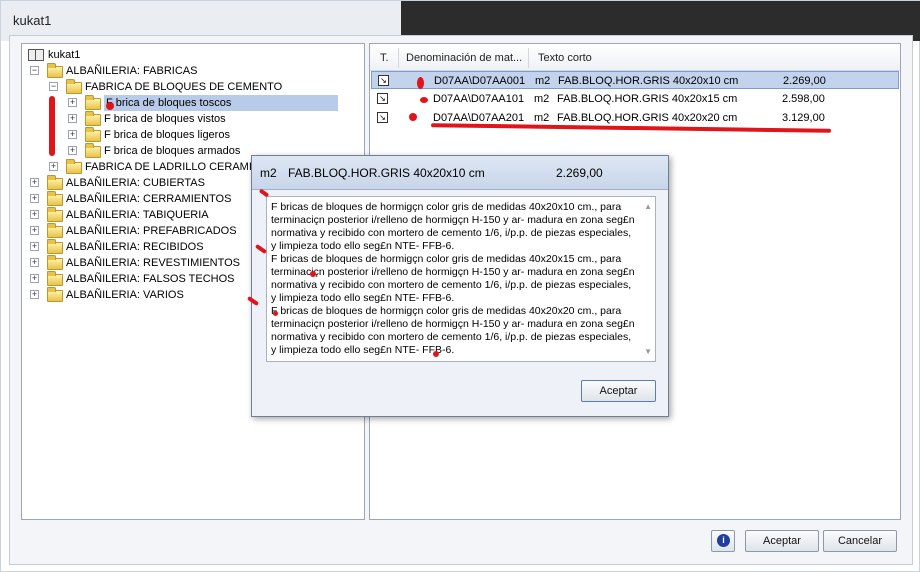  I want to click on cell-price: 3.129,00, so click(803, 118).